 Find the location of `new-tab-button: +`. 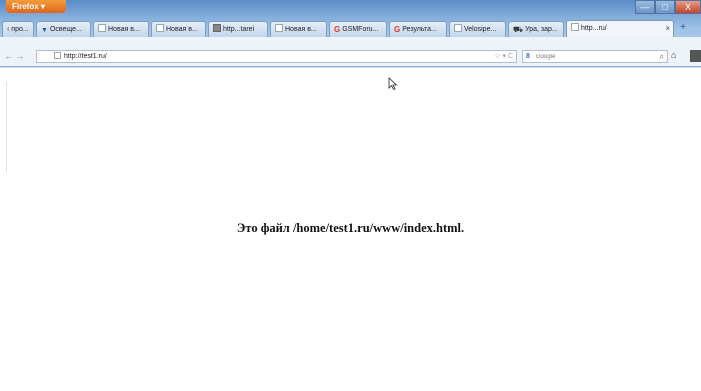

new-tab-button: + is located at coordinates (683, 28).